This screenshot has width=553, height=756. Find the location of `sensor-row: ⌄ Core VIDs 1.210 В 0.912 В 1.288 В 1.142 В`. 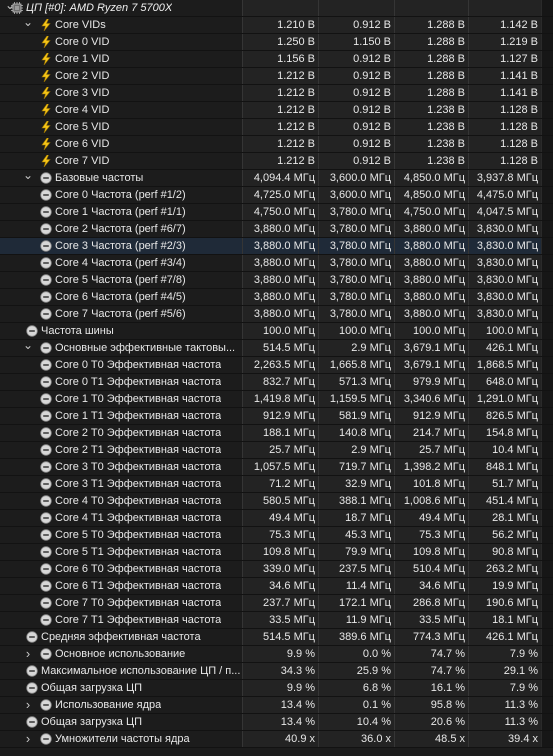

sensor-row: ⌄ Core VIDs 1.210 В 0.912 В 1.288 В 1.142 В is located at coordinates (276, 25).